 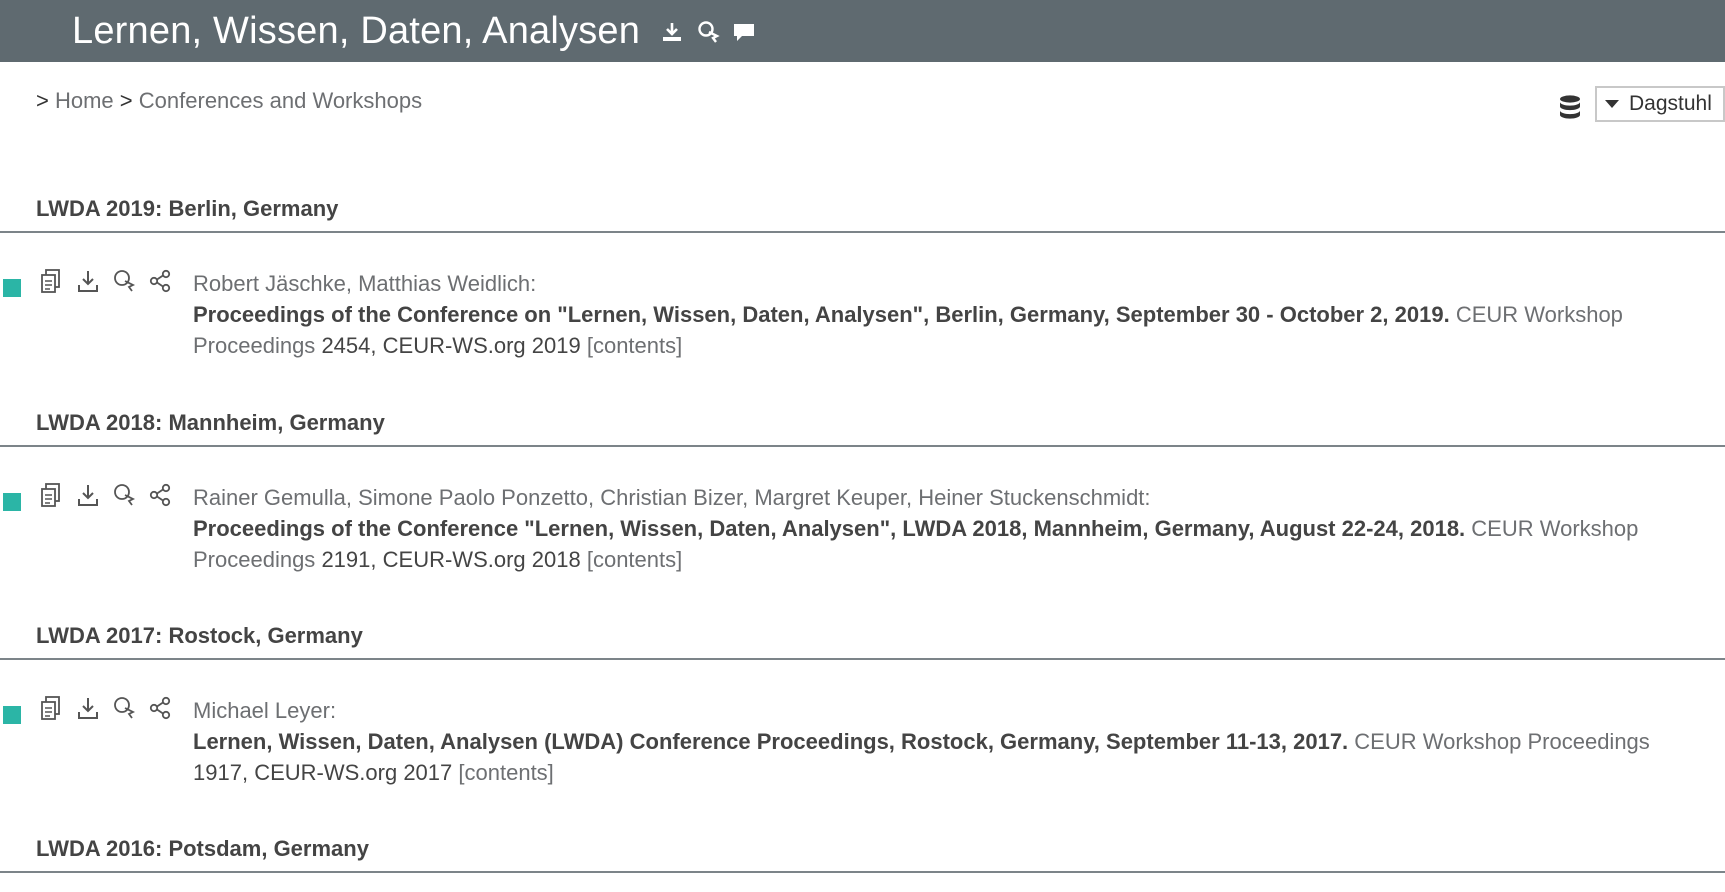 I want to click on author-link: Robert Jäschke, so click(x=269, y=283).